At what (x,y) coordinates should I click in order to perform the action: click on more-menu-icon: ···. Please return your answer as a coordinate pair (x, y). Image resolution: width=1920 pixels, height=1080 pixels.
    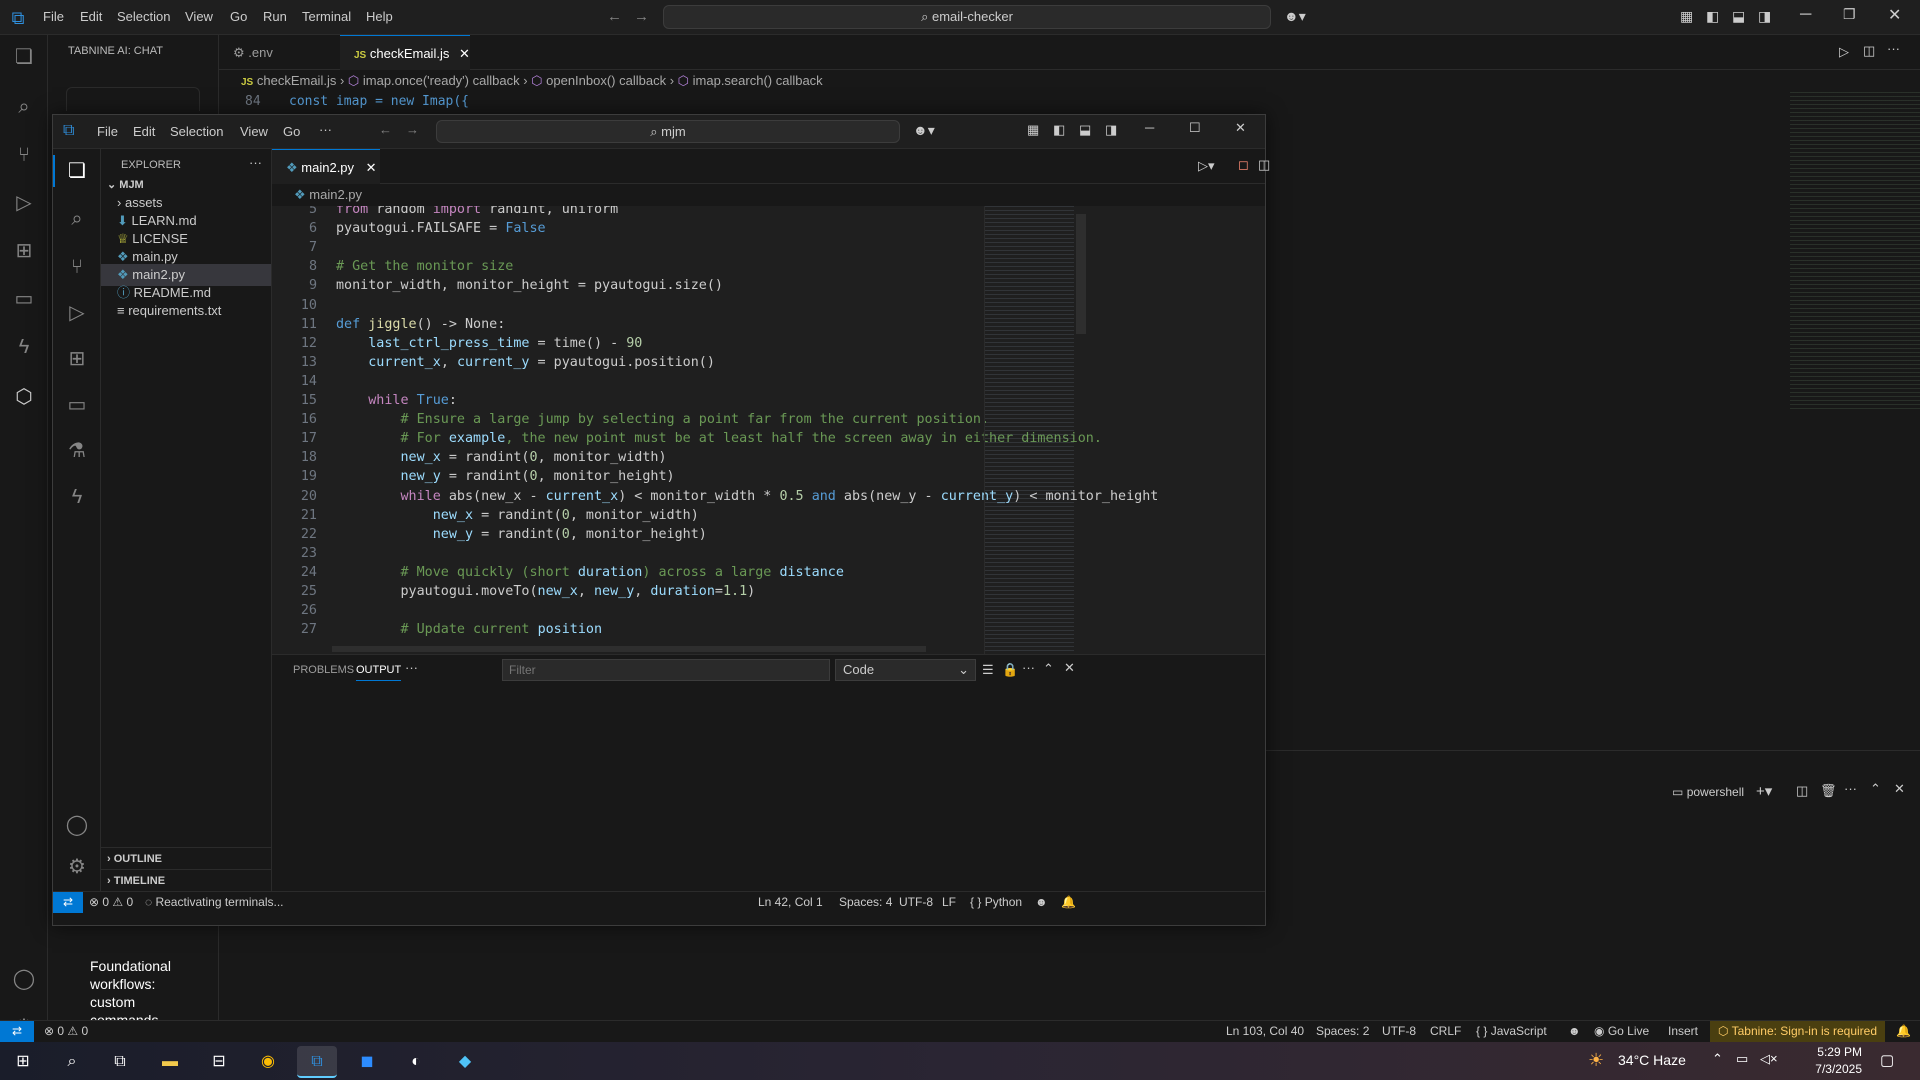
    Looking at the image, I should click on (325, 129).